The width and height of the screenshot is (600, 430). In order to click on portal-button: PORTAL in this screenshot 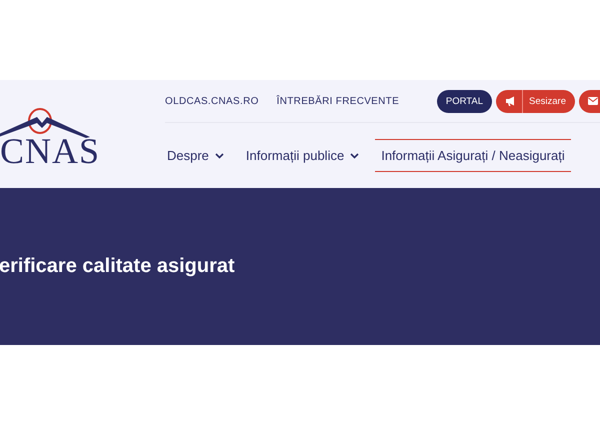, I will do `click(464, 101)`.